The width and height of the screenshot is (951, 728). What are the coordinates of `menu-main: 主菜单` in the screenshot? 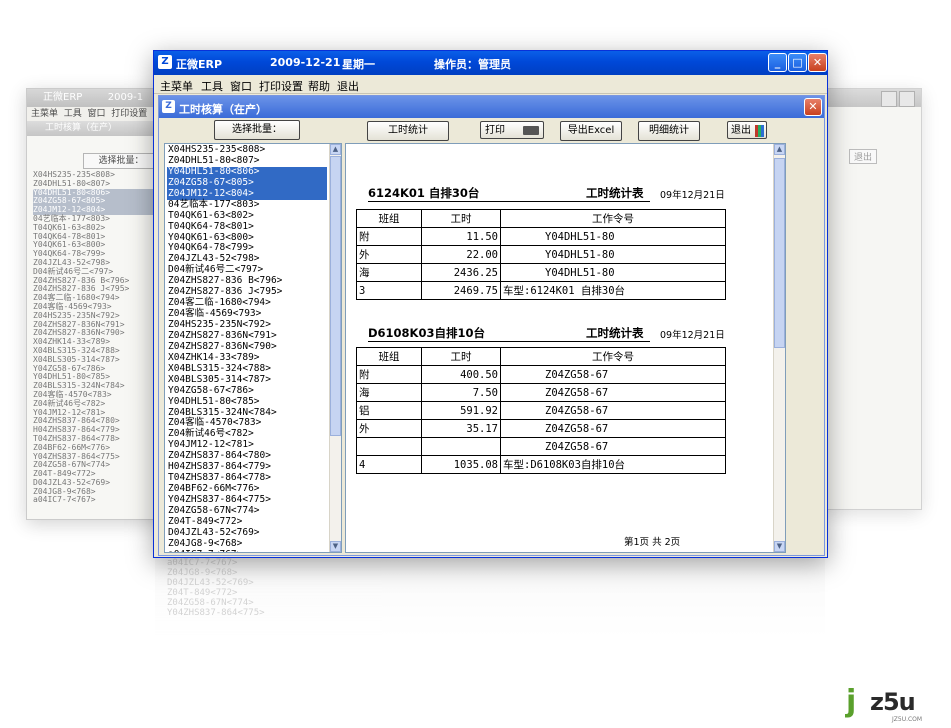 It's located at (176, 86).